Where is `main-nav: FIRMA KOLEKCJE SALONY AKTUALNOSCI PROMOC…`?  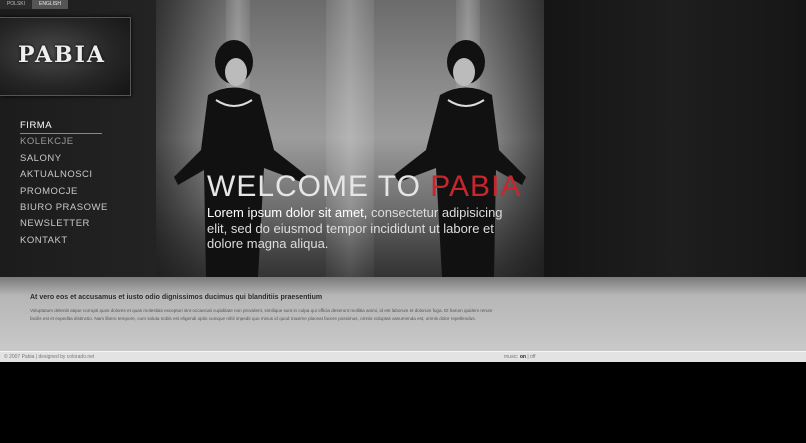 main-nav: FIRMA KOLEKCJE SALONY AKTUALNOSCI PROMOC… is located at coordinates (63, 183).